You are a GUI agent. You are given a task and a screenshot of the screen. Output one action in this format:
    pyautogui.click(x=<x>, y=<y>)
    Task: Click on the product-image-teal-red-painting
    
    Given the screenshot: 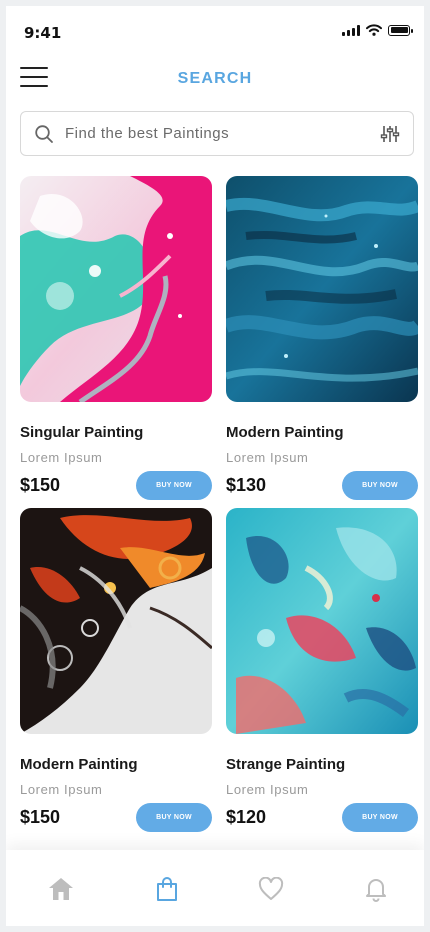 What is the action you would take?
    pyautogui.click(x=322, y=621)
    